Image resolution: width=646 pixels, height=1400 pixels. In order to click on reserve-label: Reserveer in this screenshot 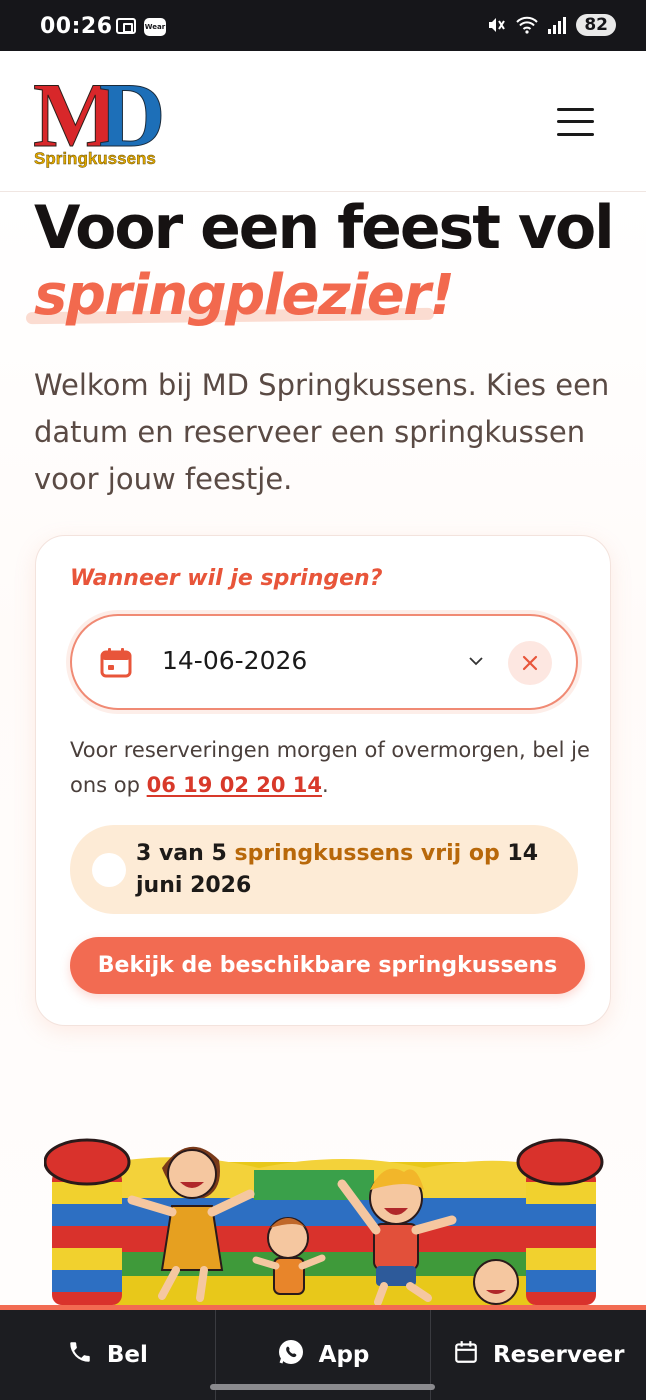, I will do `click(558, 1355)`.